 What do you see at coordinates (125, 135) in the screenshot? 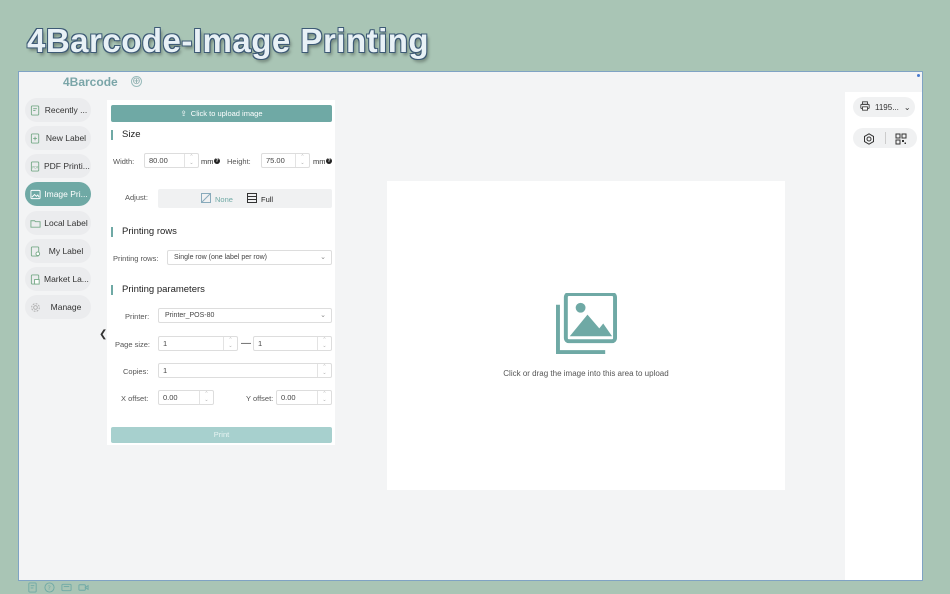
I see `size-section-title: Size` at bounding box center [125, 135].